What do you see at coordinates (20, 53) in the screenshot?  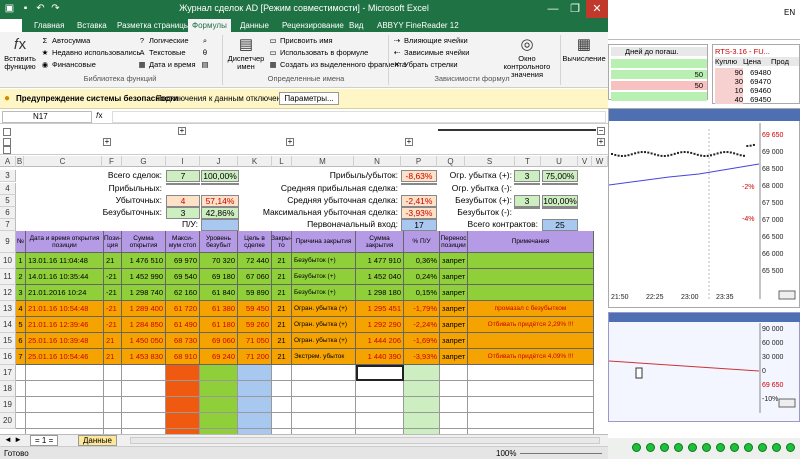 I see `insert-function-button: 𝑓x Вставить функцию` at bounding box center [20, 53].